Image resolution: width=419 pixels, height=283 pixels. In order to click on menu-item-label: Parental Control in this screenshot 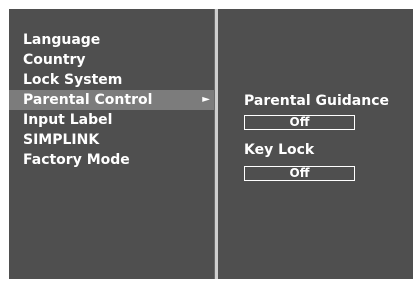, I will do `click(88, 100)`.